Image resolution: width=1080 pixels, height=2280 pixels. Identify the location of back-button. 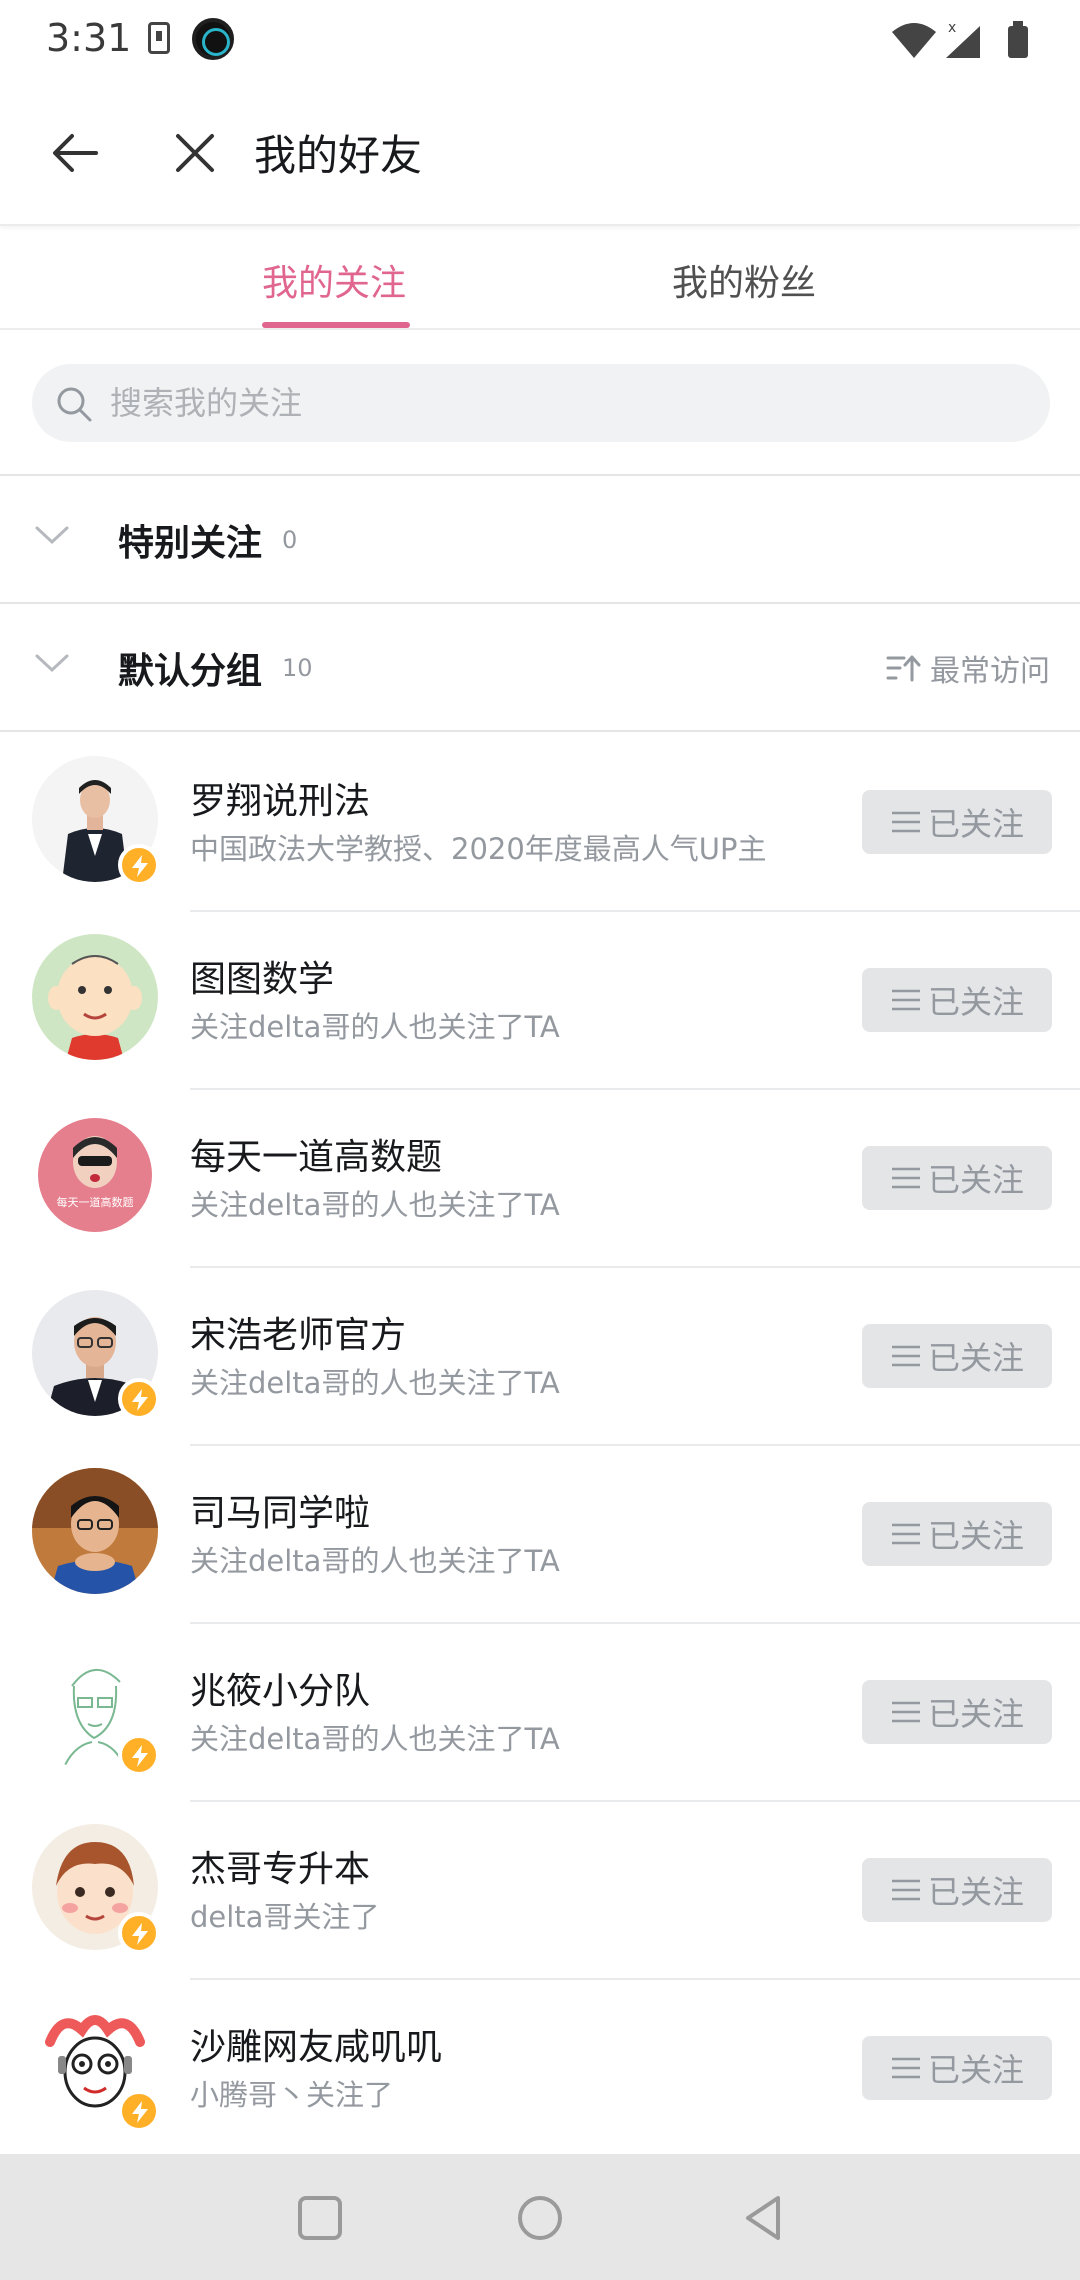
(75, 153).